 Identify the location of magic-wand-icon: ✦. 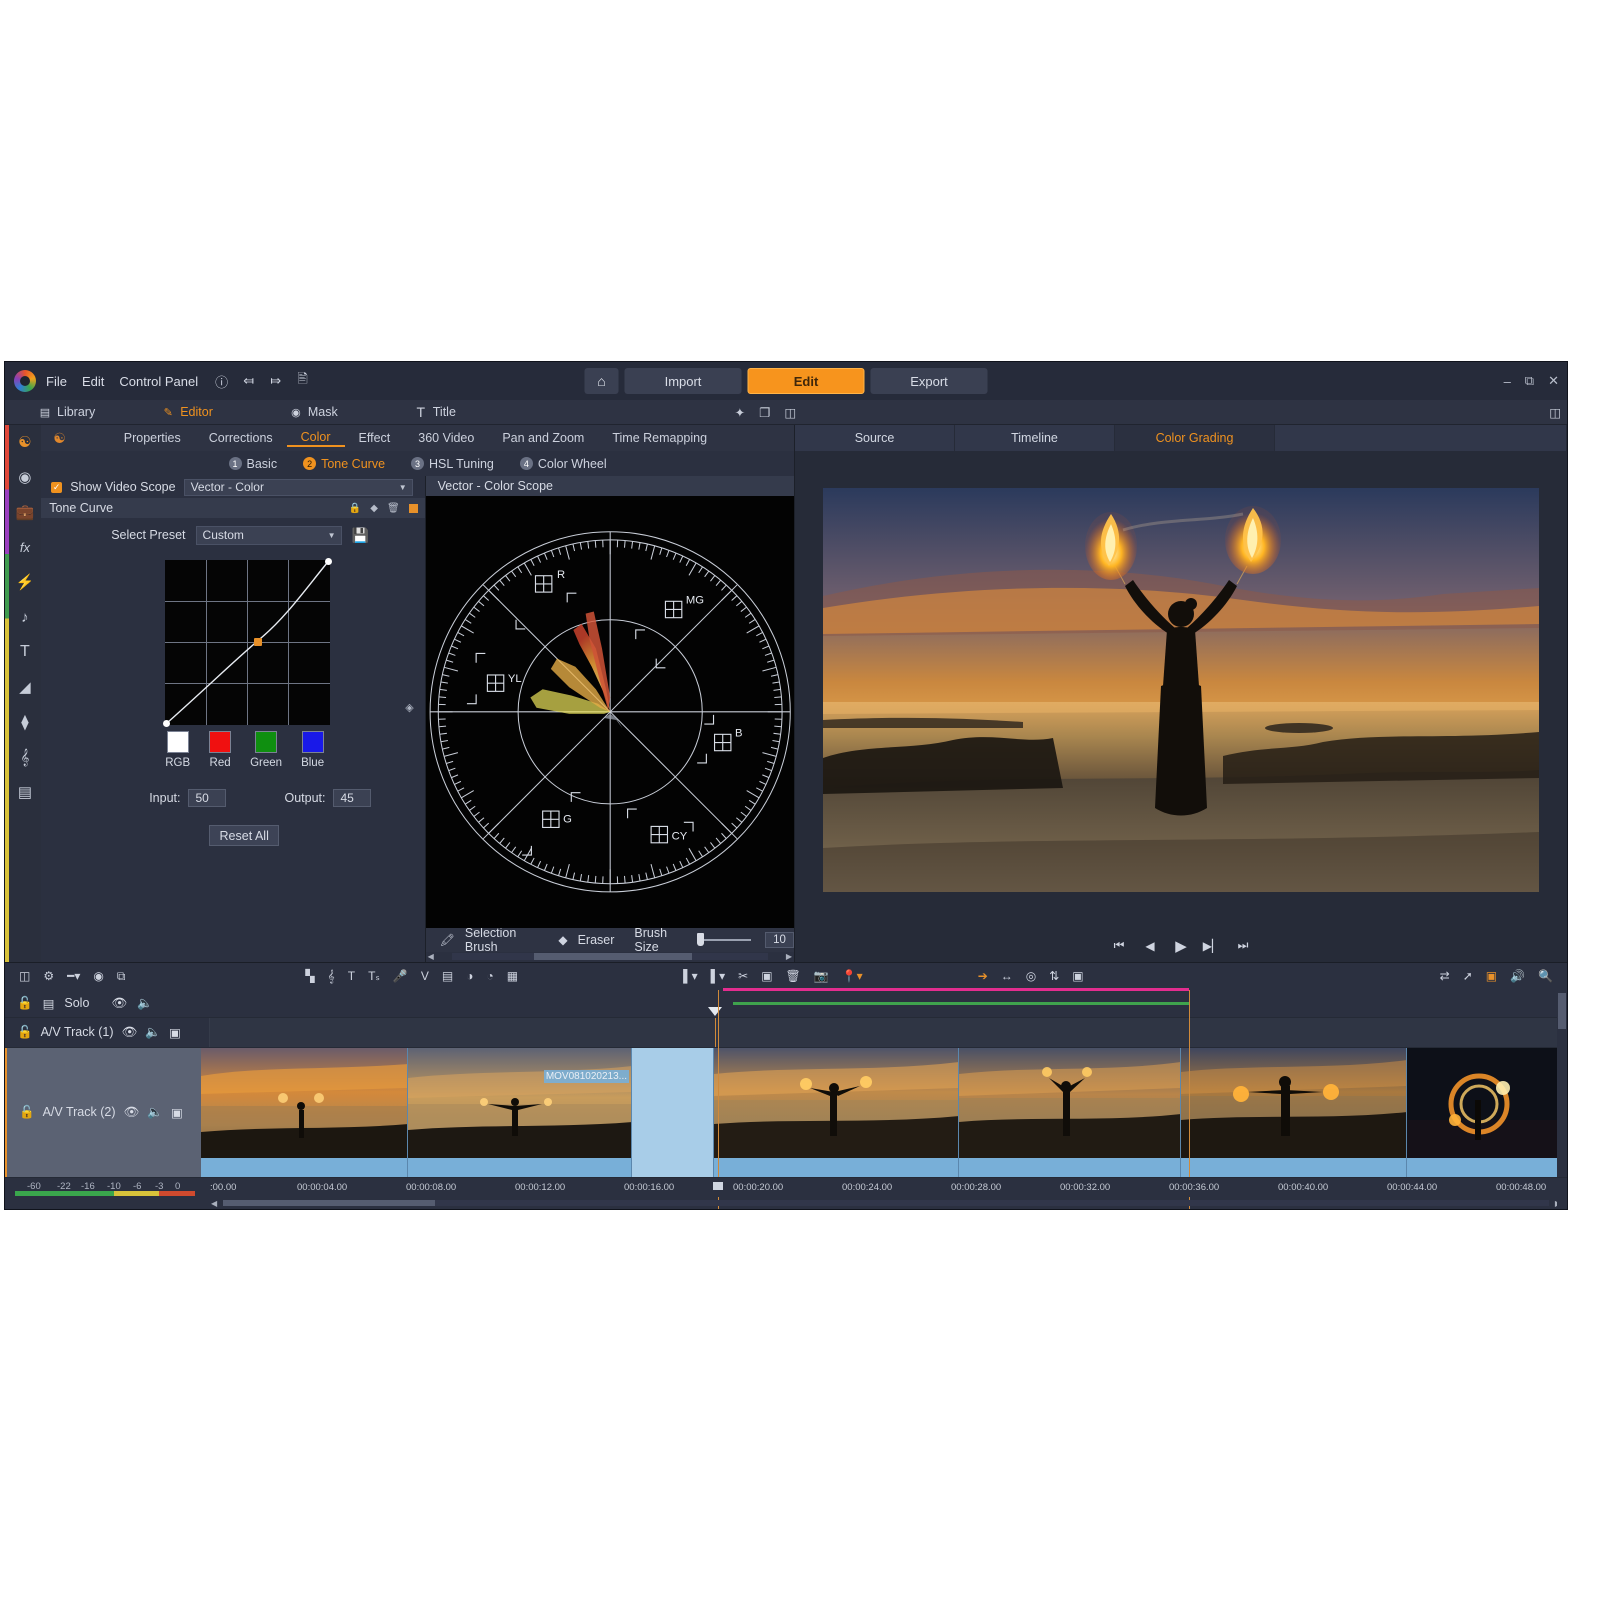
(740, 412).